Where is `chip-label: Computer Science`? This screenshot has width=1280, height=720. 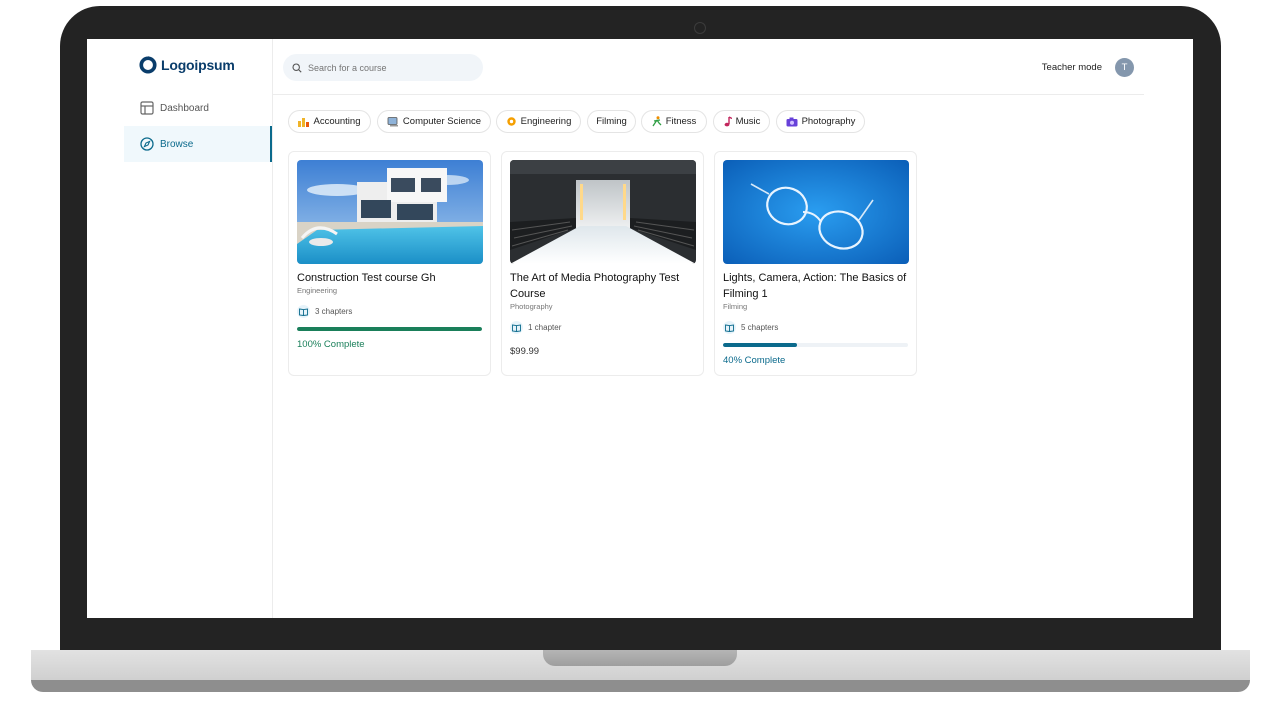 chip-label: Computer Science is located at coordinates (442, 121).